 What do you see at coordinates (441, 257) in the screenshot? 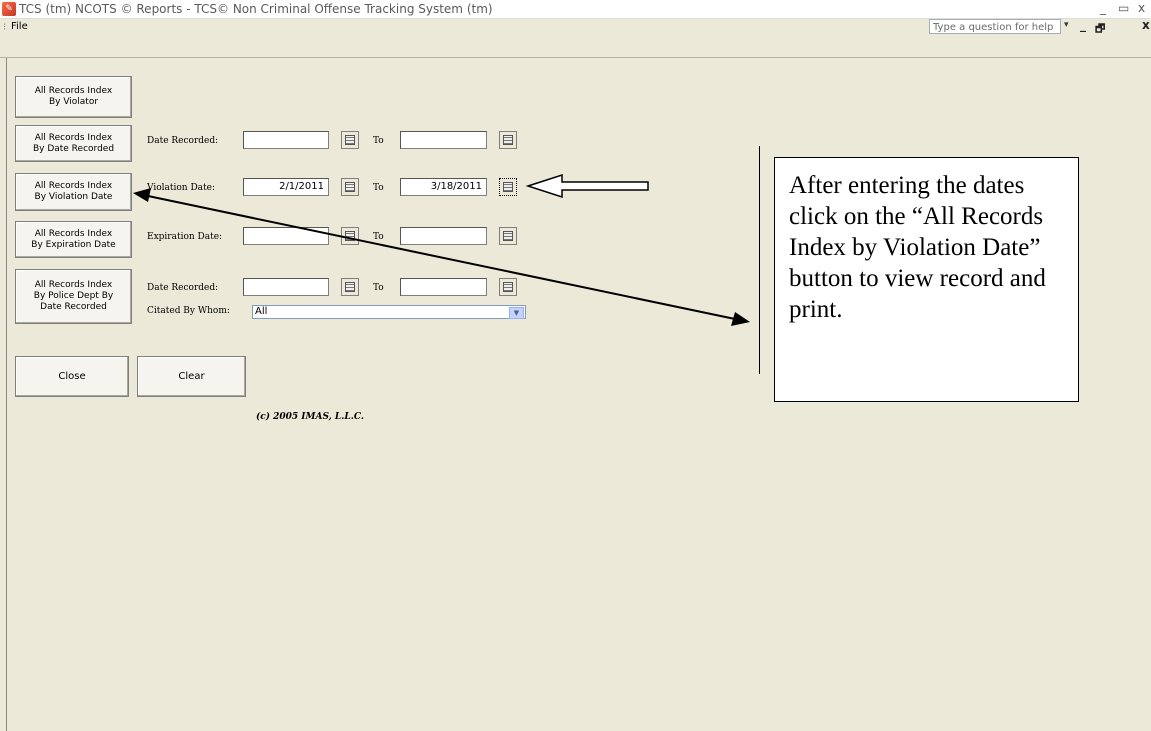
I see `pointer-arrow-line` at bounding box center [441, 257].